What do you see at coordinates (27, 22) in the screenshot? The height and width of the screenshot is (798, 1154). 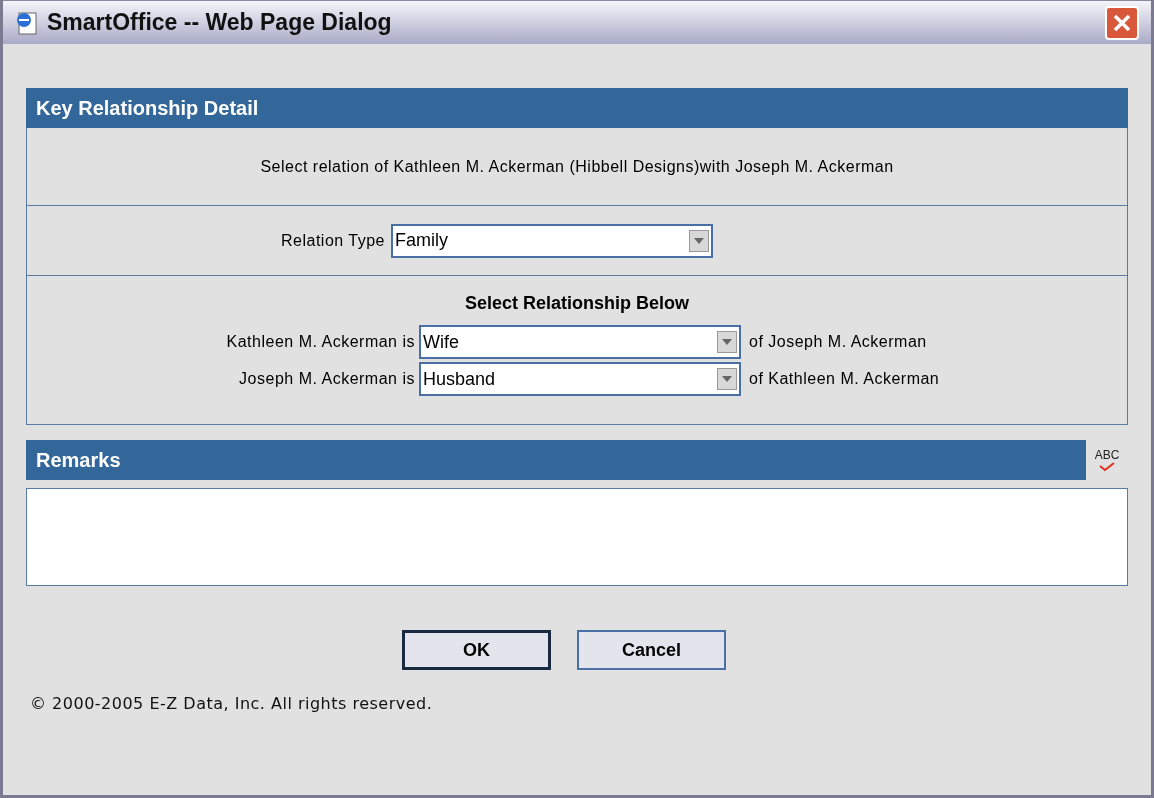 I see `browser-icon` at bounding box center [27, 22].